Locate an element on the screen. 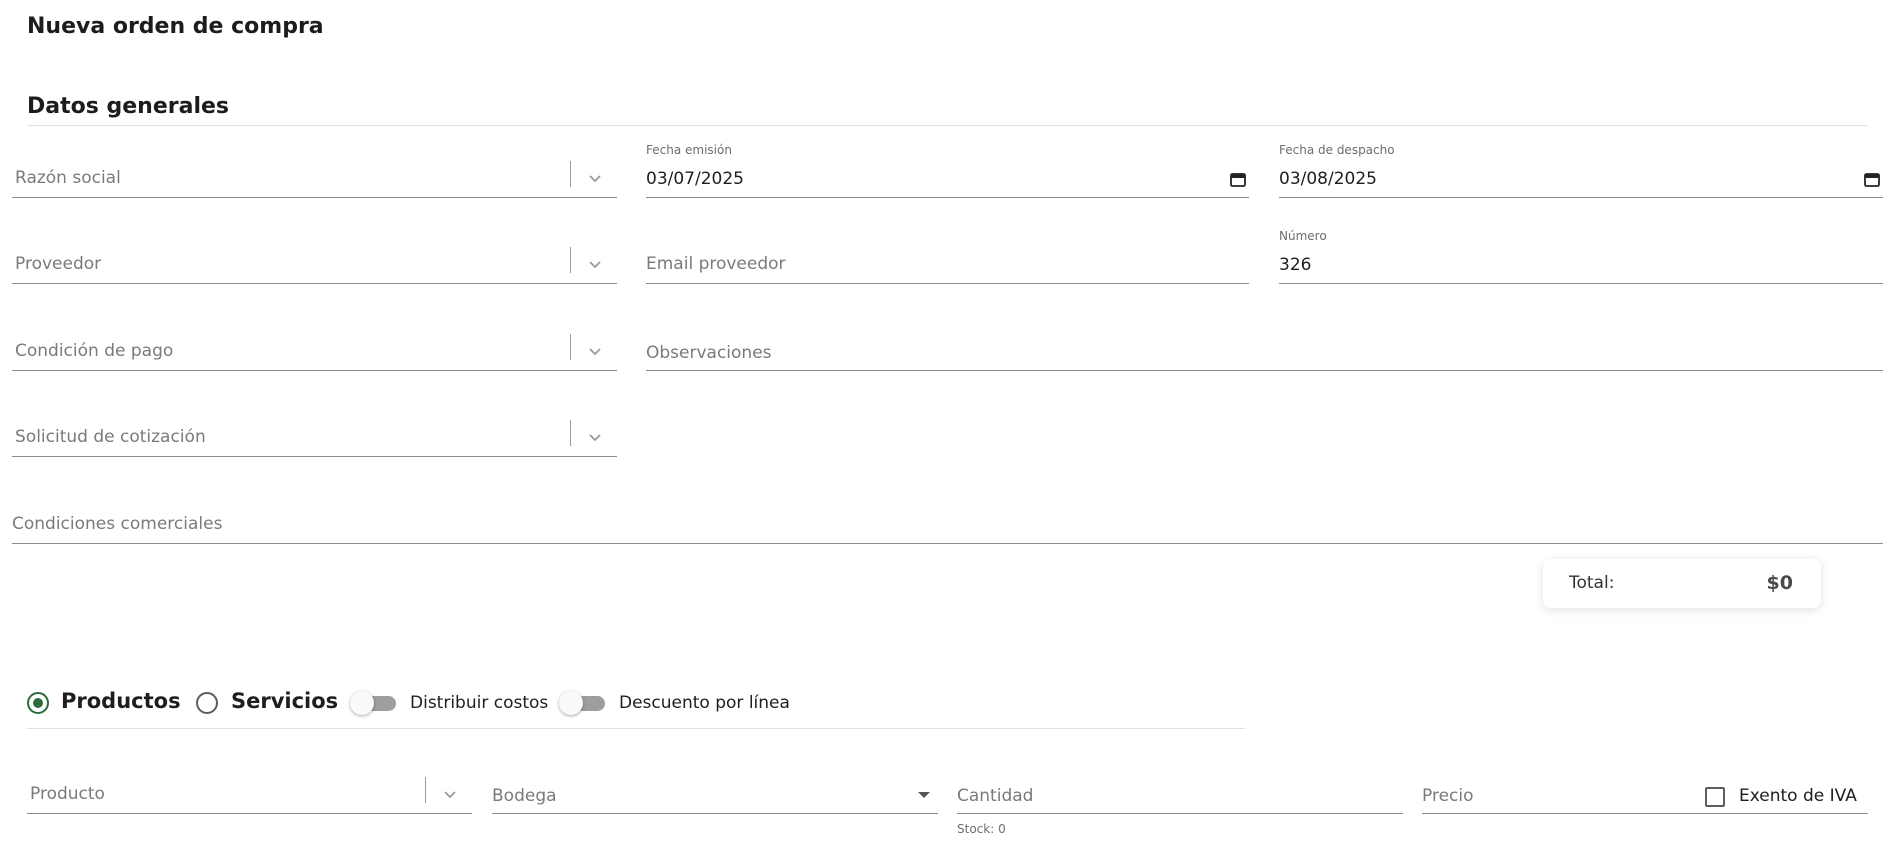 The image size is (1892, 845). producto-placeholder: Producto is located at coordinates (67, 794).